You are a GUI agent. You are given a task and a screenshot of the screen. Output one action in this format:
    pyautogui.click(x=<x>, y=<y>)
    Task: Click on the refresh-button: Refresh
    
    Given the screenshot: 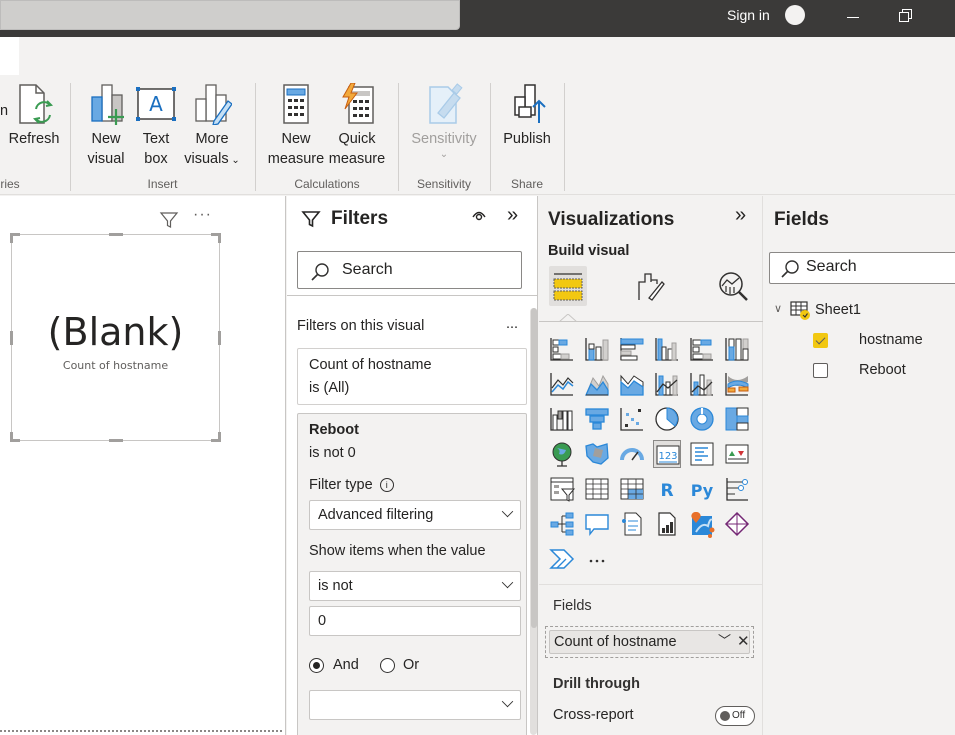 What is the action you would take?
    pyautogui.click(x=30, y=116)
    